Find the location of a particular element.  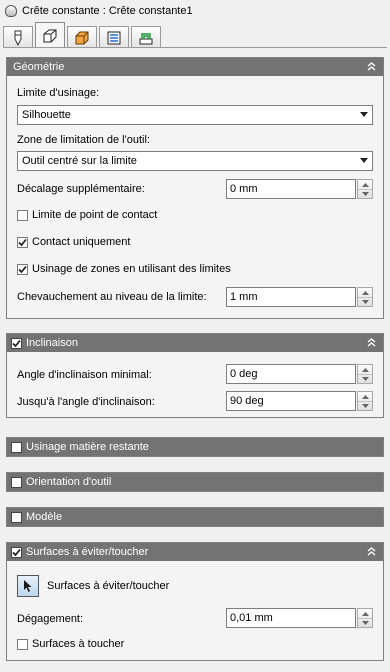

title-bar: Crête constante : Crête constante1 is located at coordinates (195, 11).